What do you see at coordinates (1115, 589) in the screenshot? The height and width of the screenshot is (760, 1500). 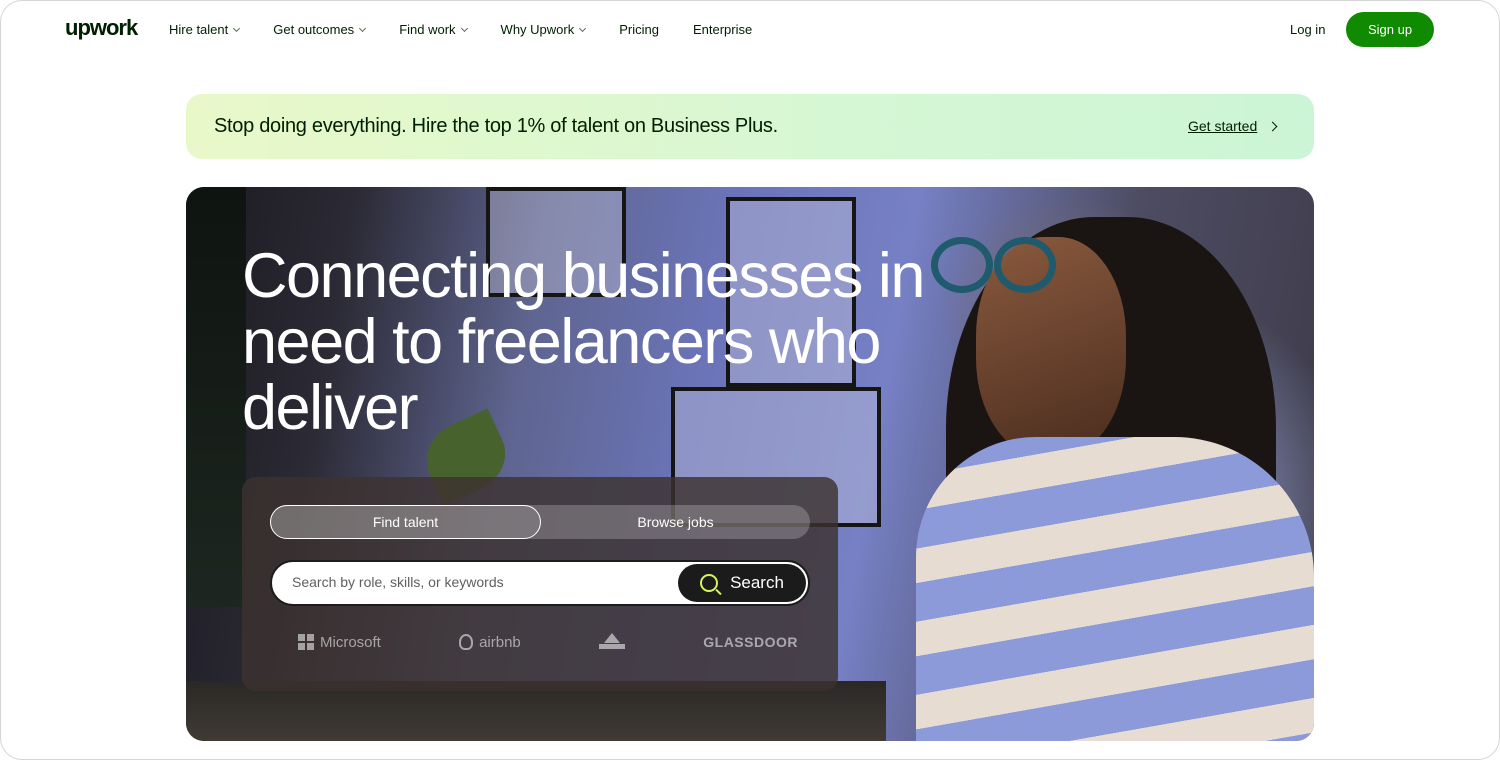 I see `person-sweater-graphic` at bounding box center [1115, 589].